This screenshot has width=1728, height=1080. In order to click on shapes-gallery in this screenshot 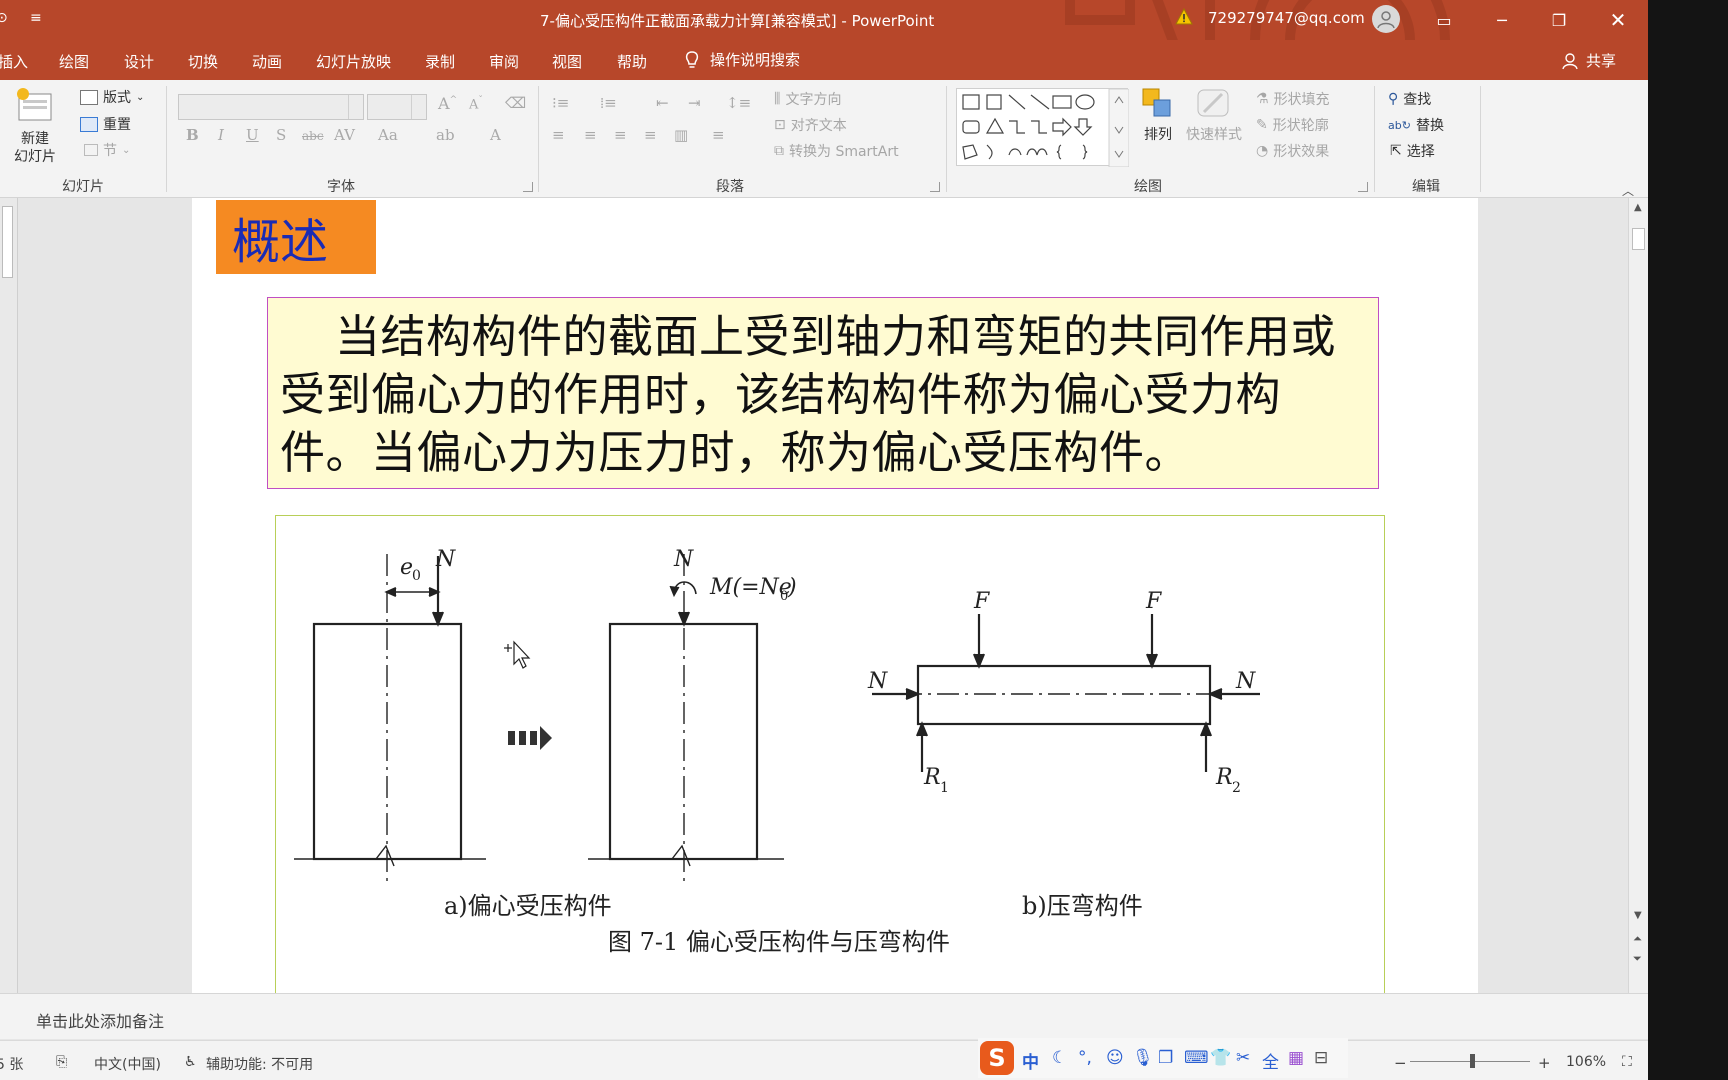, I will do `click(1043, 128)`.